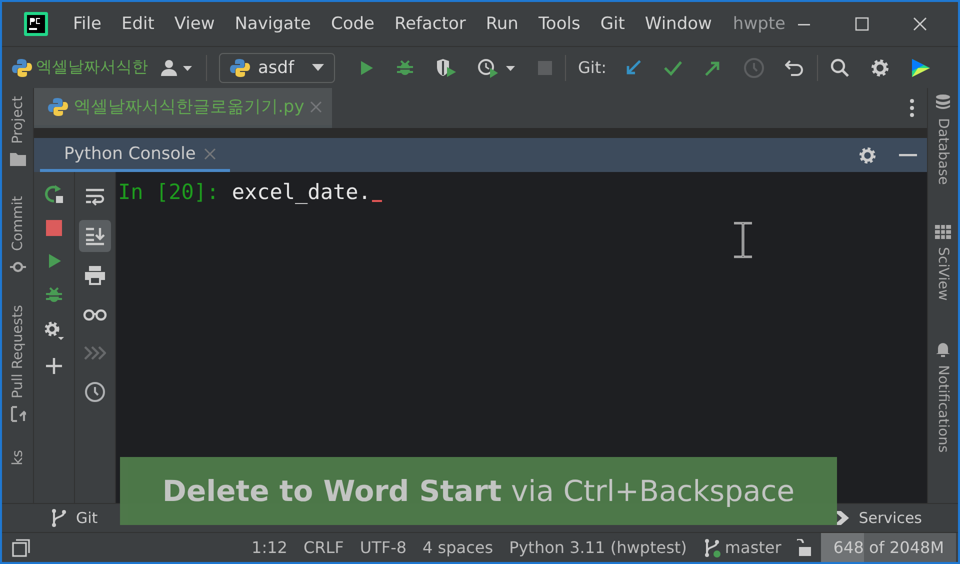 Image resolution: width=960 pixels, height=564 pixels. I want to click on text-caret, so click(377, 201).